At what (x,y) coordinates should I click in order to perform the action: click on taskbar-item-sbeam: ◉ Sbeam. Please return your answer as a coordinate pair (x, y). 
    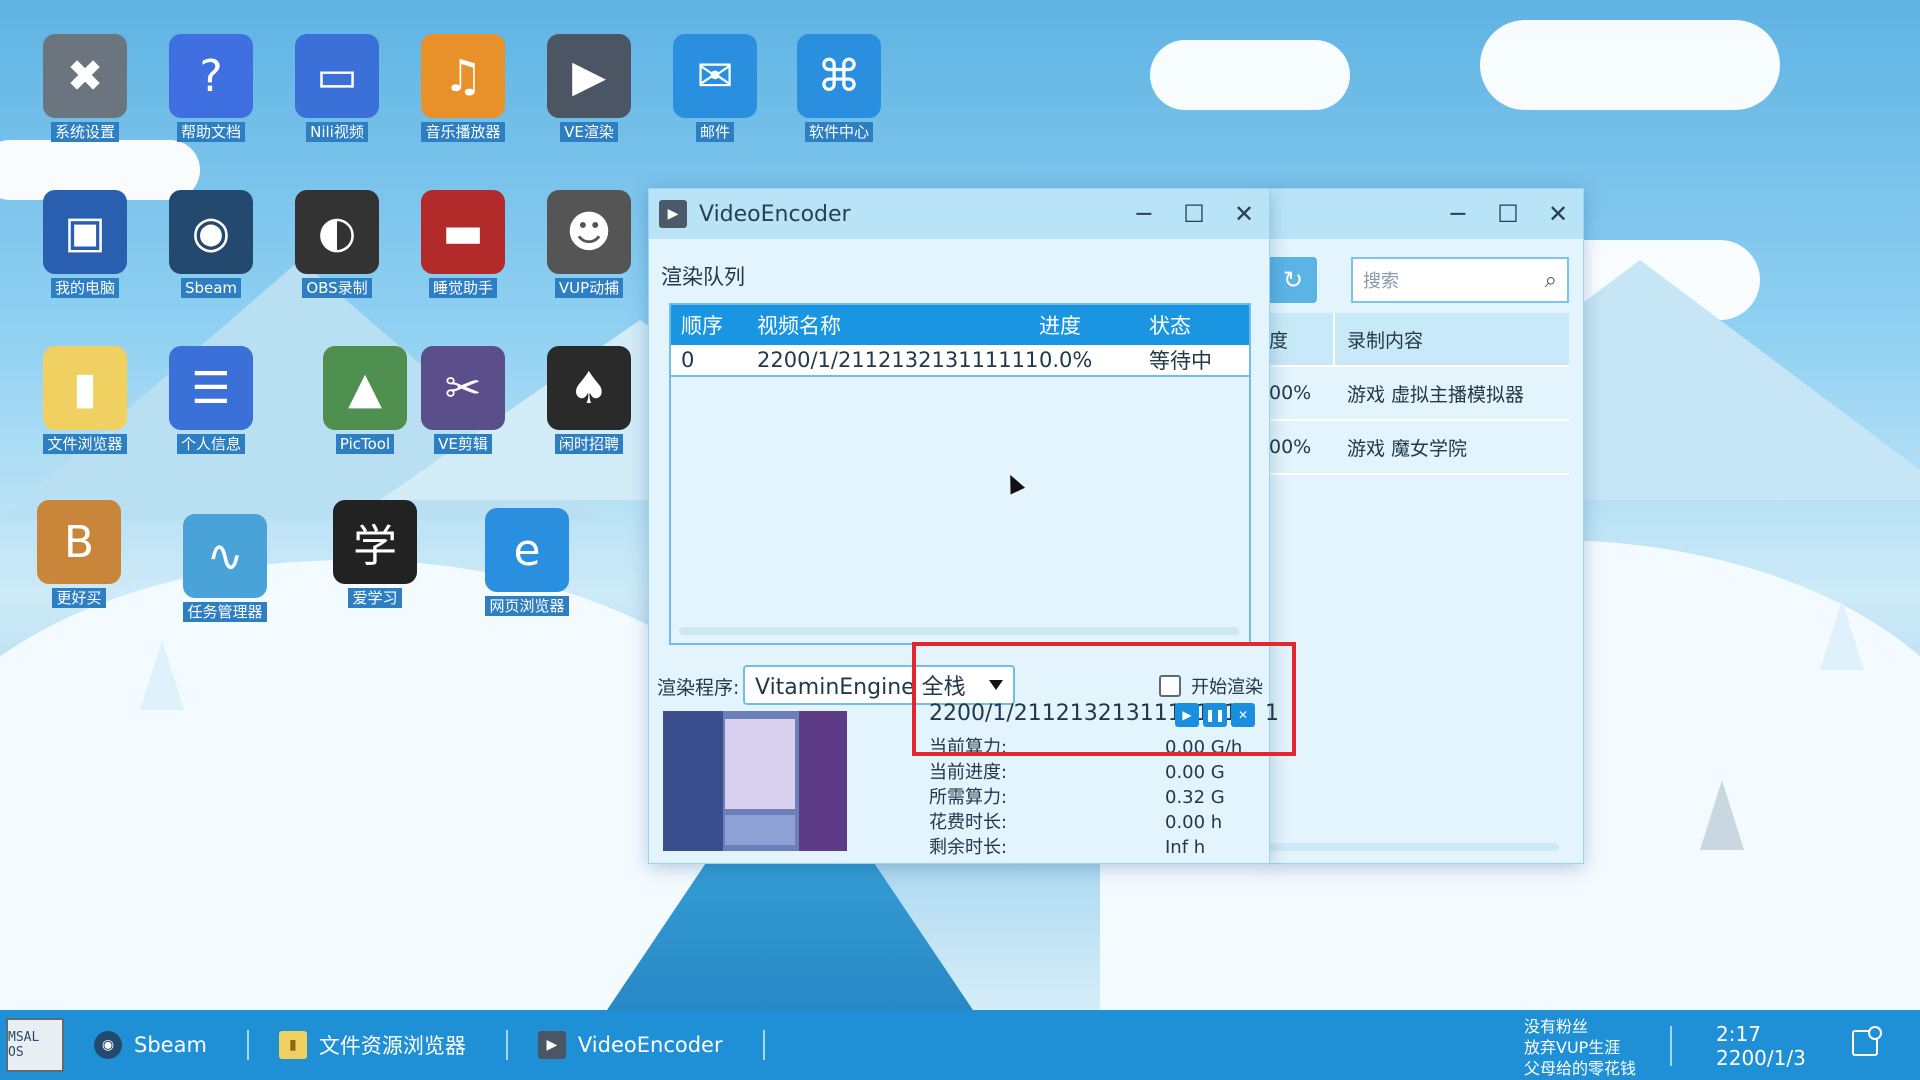
    Looking at the image, I should click on (171, 1045).